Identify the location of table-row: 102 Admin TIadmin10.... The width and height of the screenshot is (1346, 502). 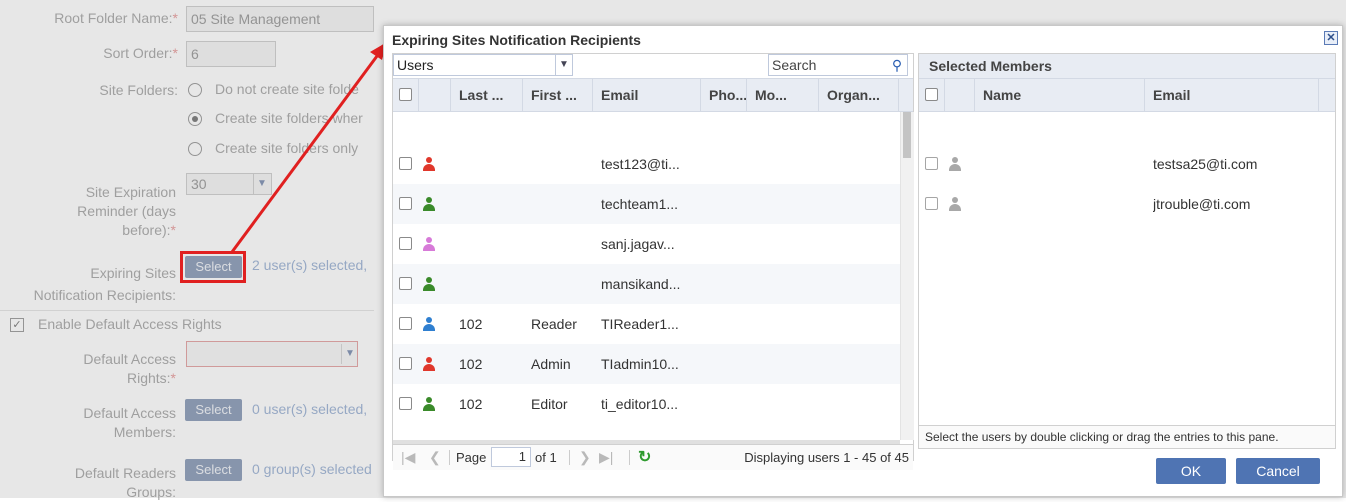
(646, 364).